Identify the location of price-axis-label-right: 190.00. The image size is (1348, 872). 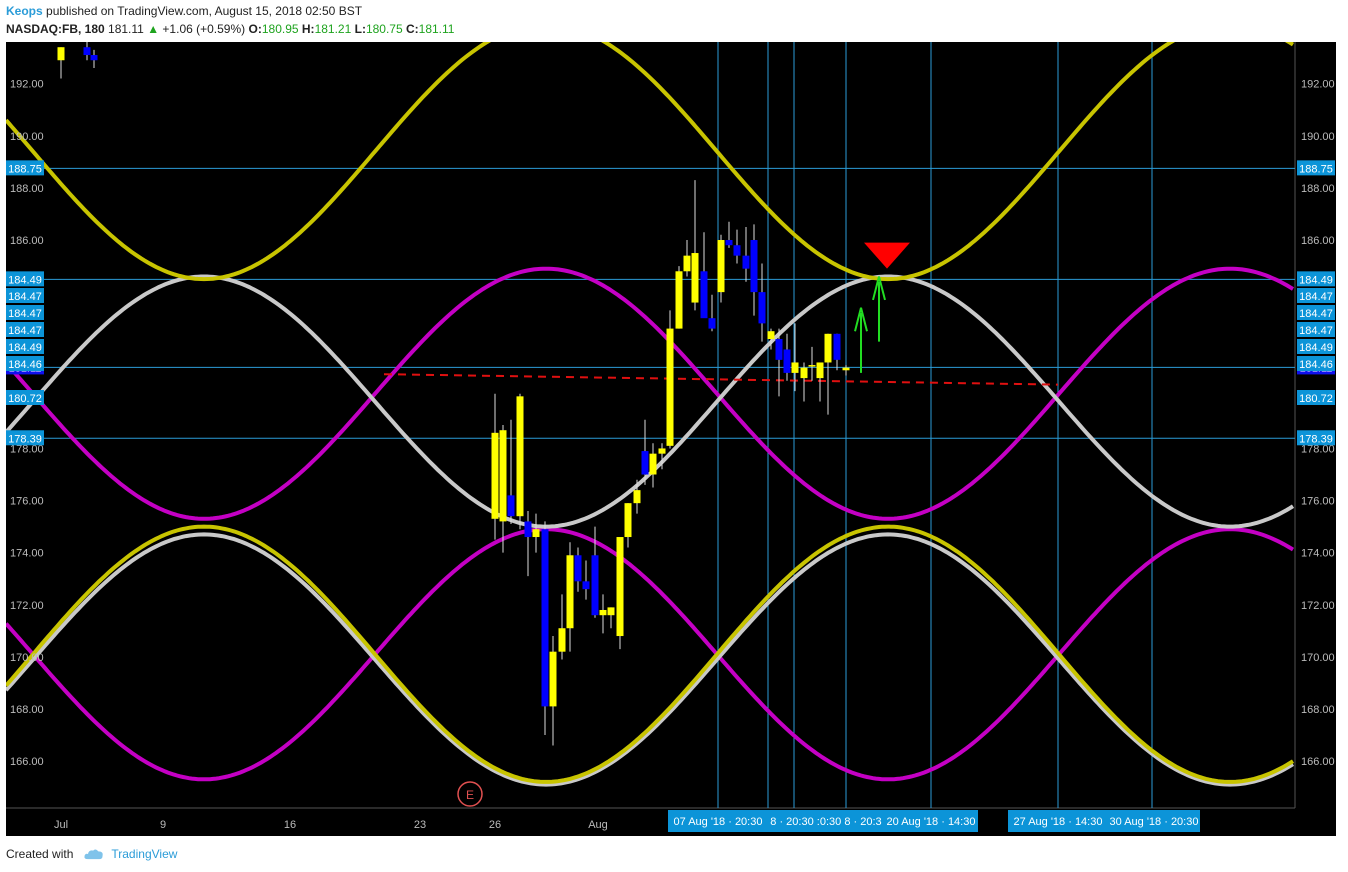
(1318, 137).